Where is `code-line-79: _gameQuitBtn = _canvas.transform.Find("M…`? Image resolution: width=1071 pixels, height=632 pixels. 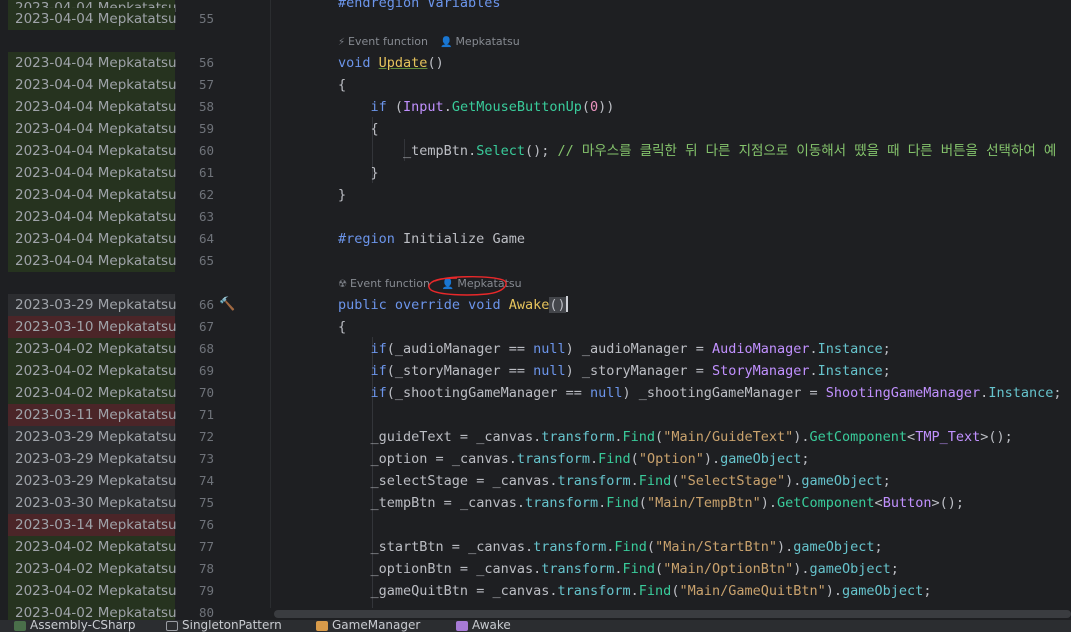
code-line-79: _gameQuitBtn = _canvas.transform.Find("M… is located at coordinates (651, 591).